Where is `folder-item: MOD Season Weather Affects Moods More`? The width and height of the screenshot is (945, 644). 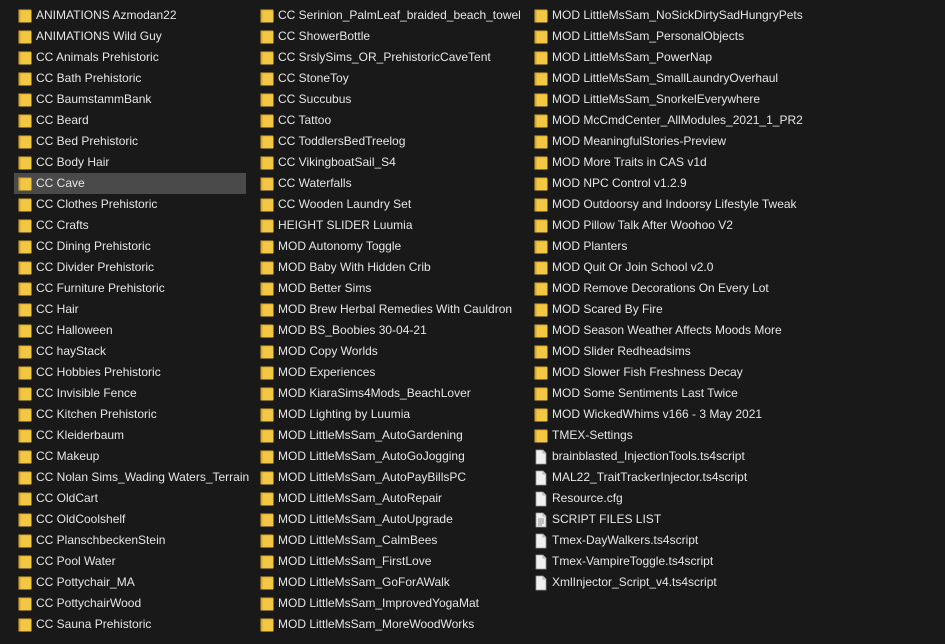 folder-item: MOD Season Weather Affects Moods More is located at coordinates (660, 330).